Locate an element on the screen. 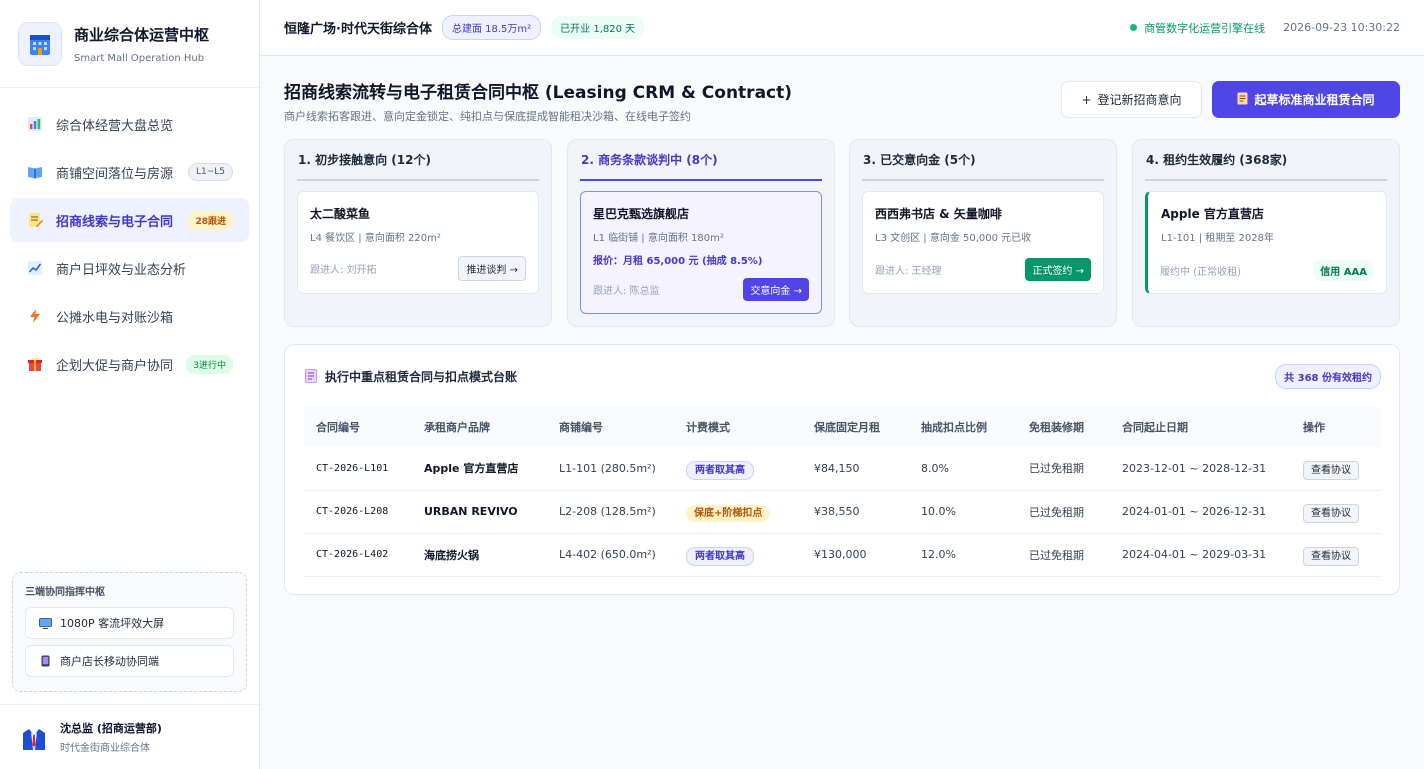 Image resolution: width=1424 pixels, height=769 pixels. column-header: 计费模式 is located at coordinates (738, 427).